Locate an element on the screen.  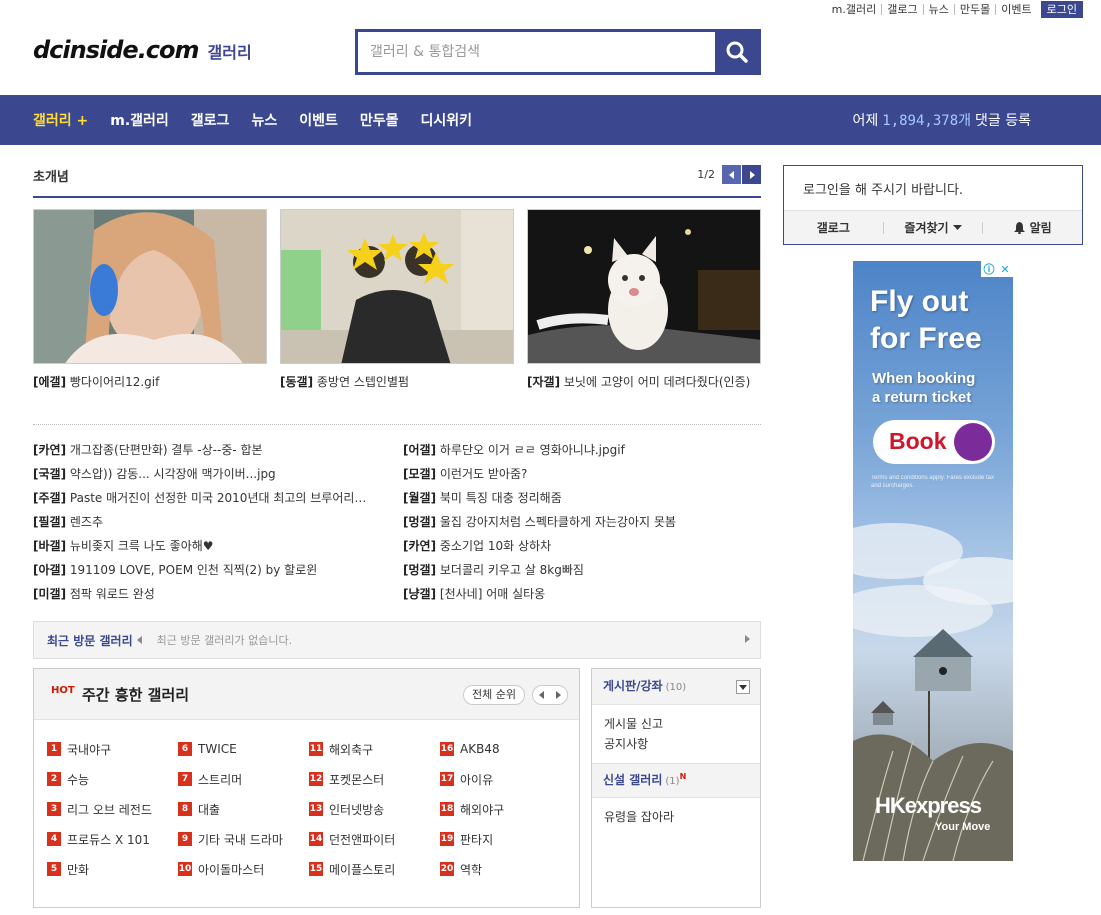
nav-item-m-gallery: m.갤러리 is located at coordinates (139, 120).